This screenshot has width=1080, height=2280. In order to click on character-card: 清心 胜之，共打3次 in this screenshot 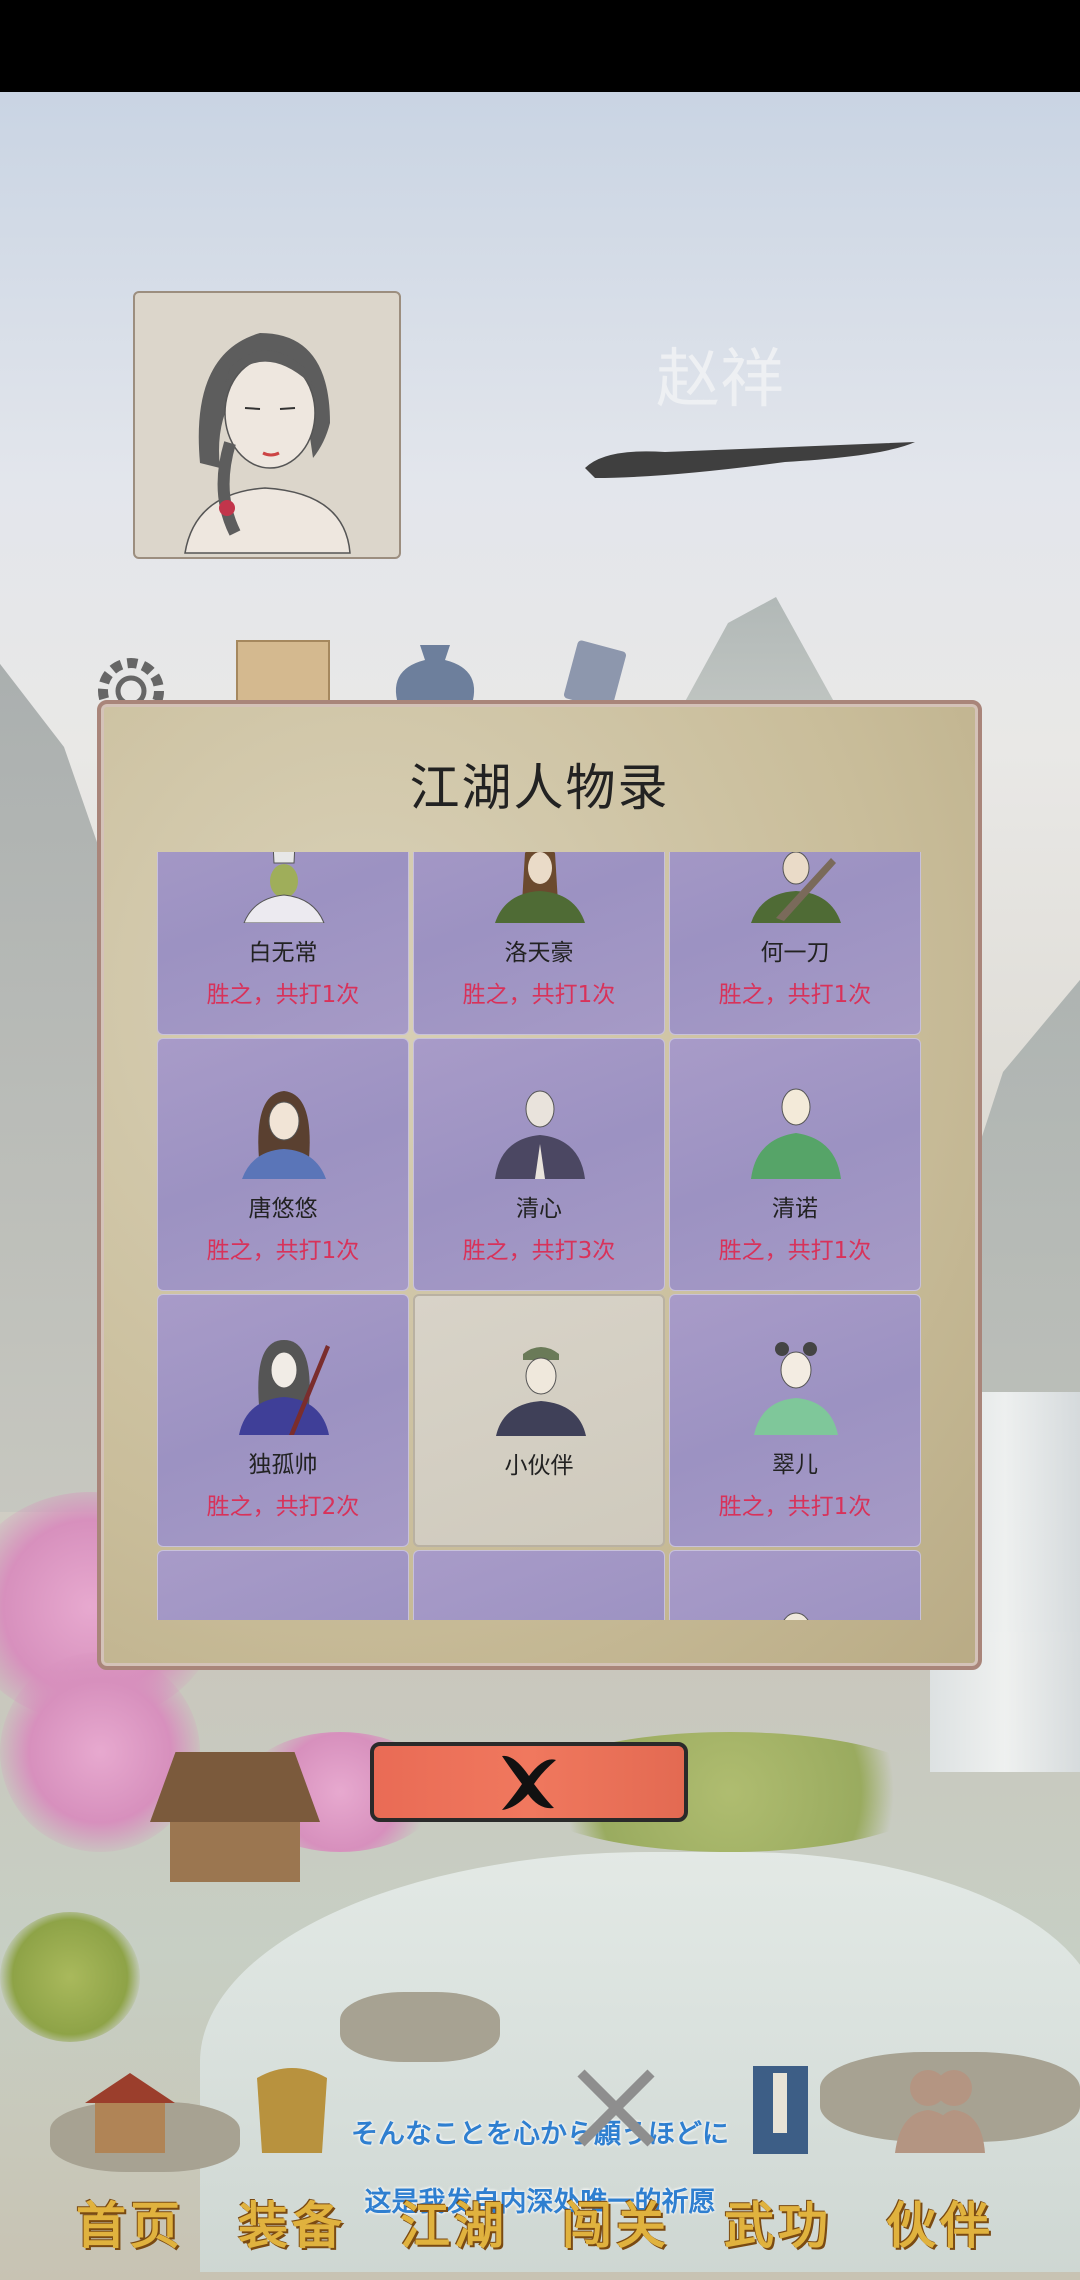, I will do `click(539, 1164)`.